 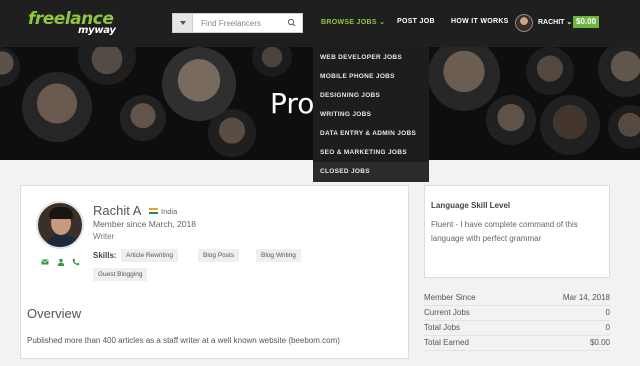 What do you see at coordinates (416, 21) in the screenshot?
I see `nav-post-job: POST JOB` at bounding box center [416, 21].